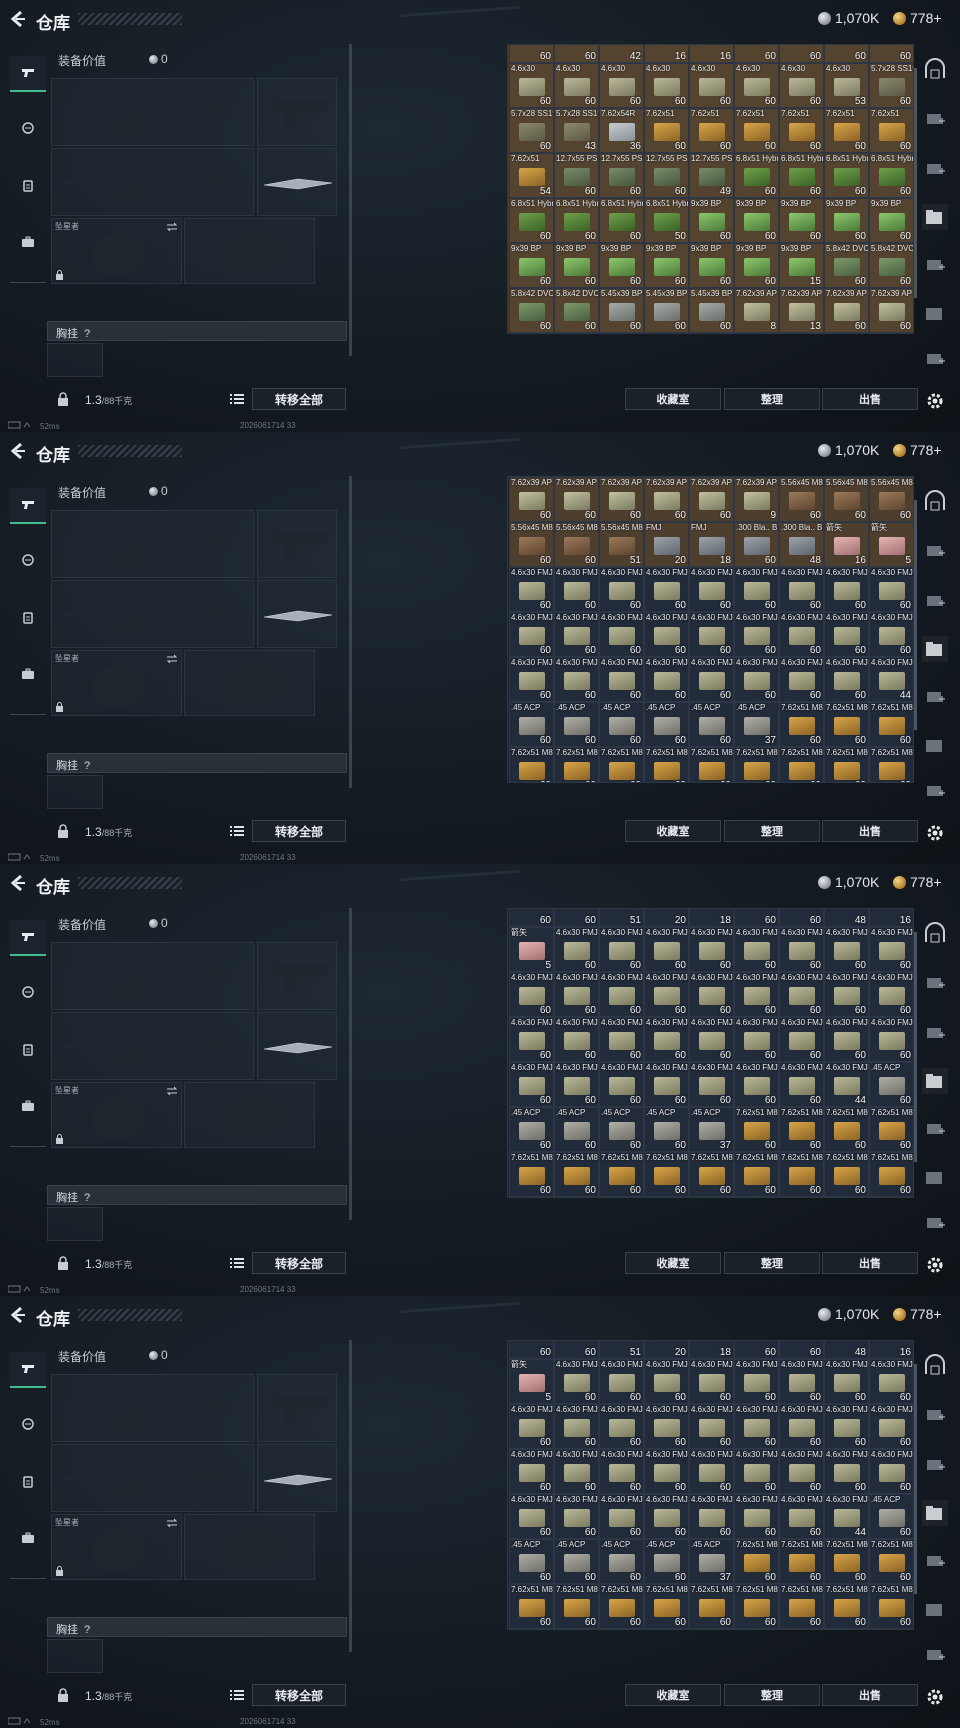 Image resolution: width=960 pixels, height=1728 pixels. Describe the element at coordinates (891, 85) in the screenshot. I see `stash-item: 5.7x28 SS190 60` at that location.